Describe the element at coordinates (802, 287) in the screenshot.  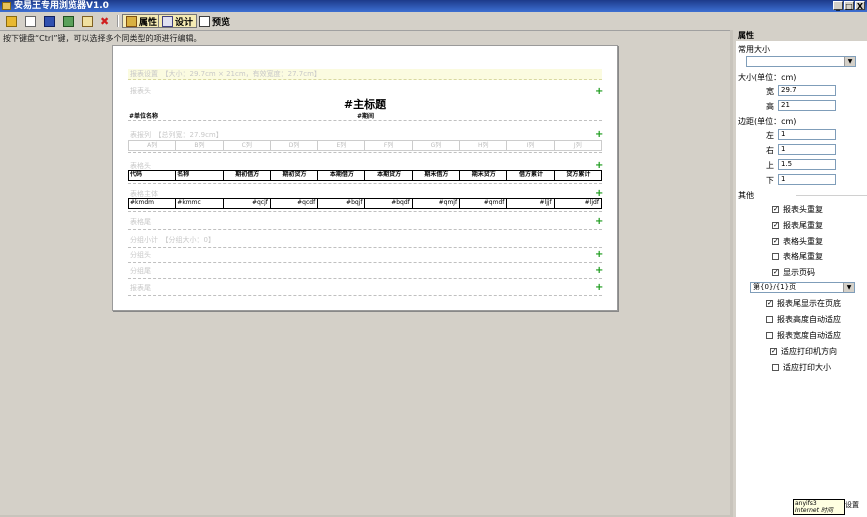
I see `page-format-select: 第{0}/{1}页 ▼` at that location.